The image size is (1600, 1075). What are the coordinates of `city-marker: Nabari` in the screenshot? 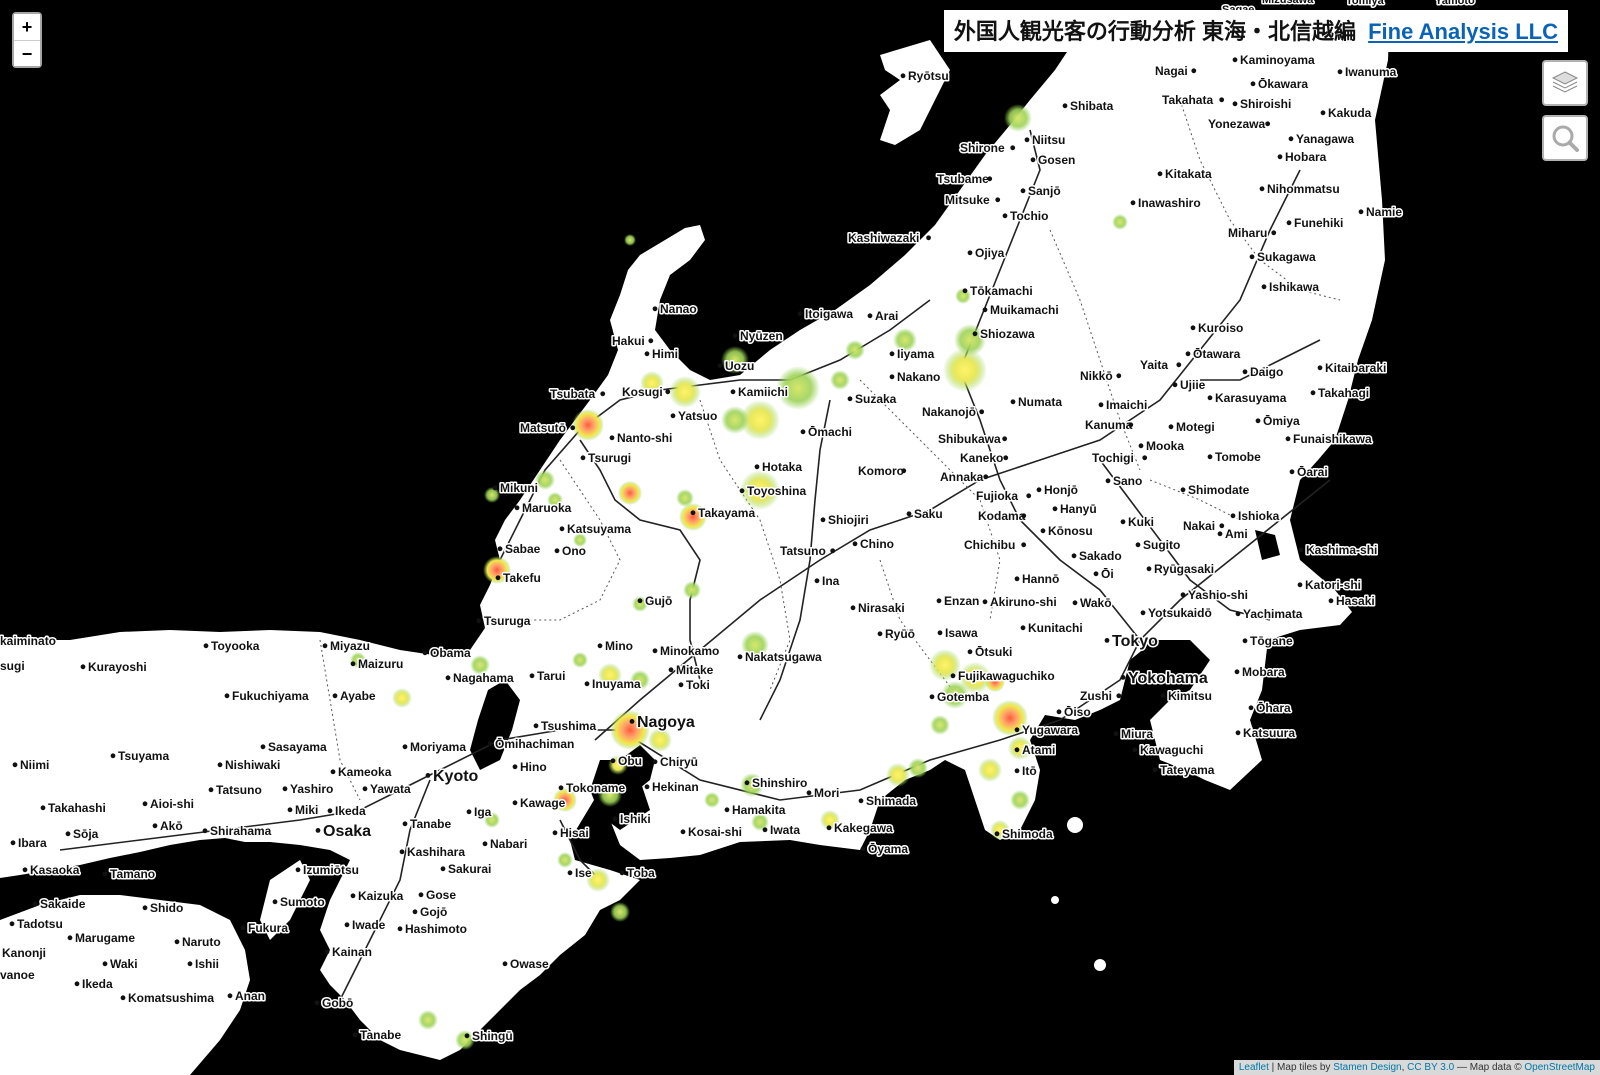 It's located at (505, 844).